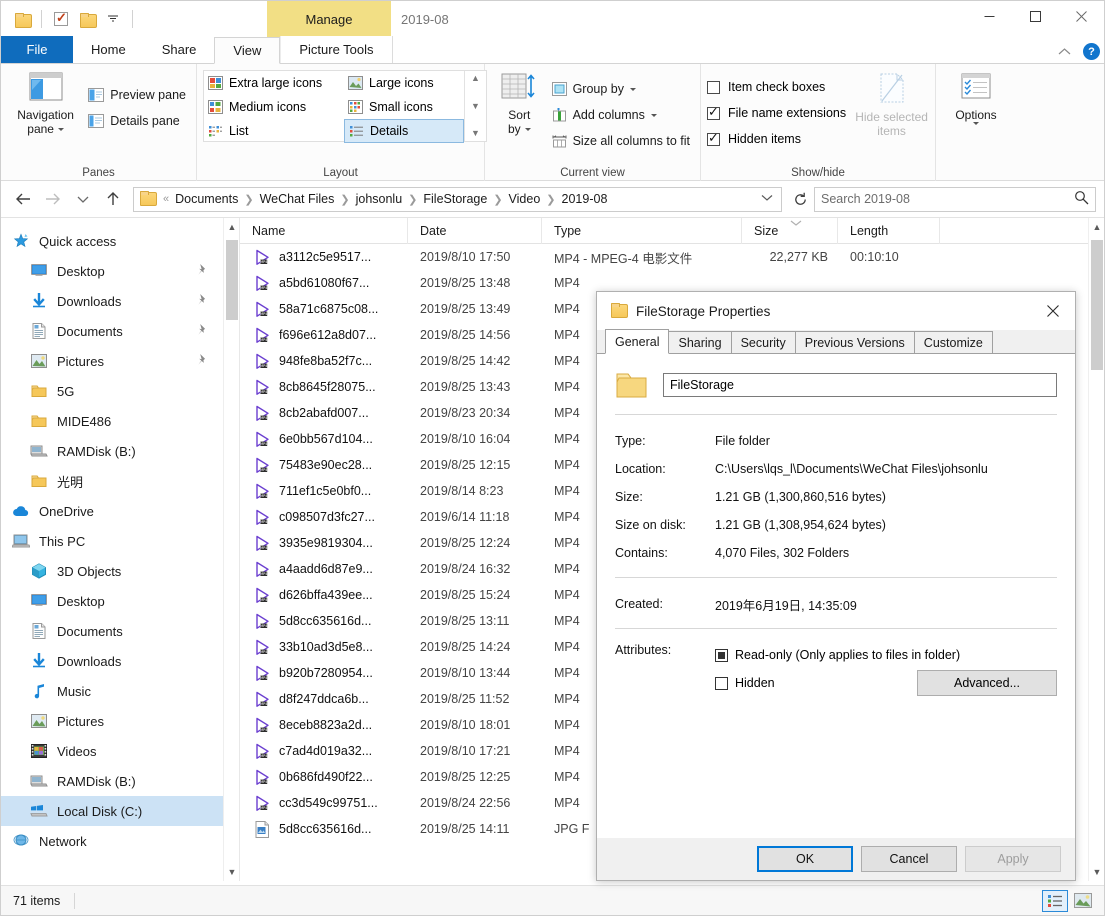 The height and width of the screenshot is (916, 1105). Describe the element at coordinates (404, 131) in the screenshot. I see `layout-details: Details` at that location.